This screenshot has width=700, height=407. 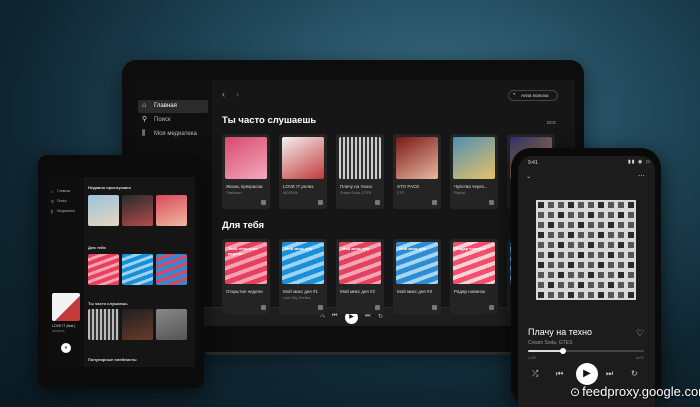 I want to click on playlist-title: Открытие недели, so click(x=244, y=291).